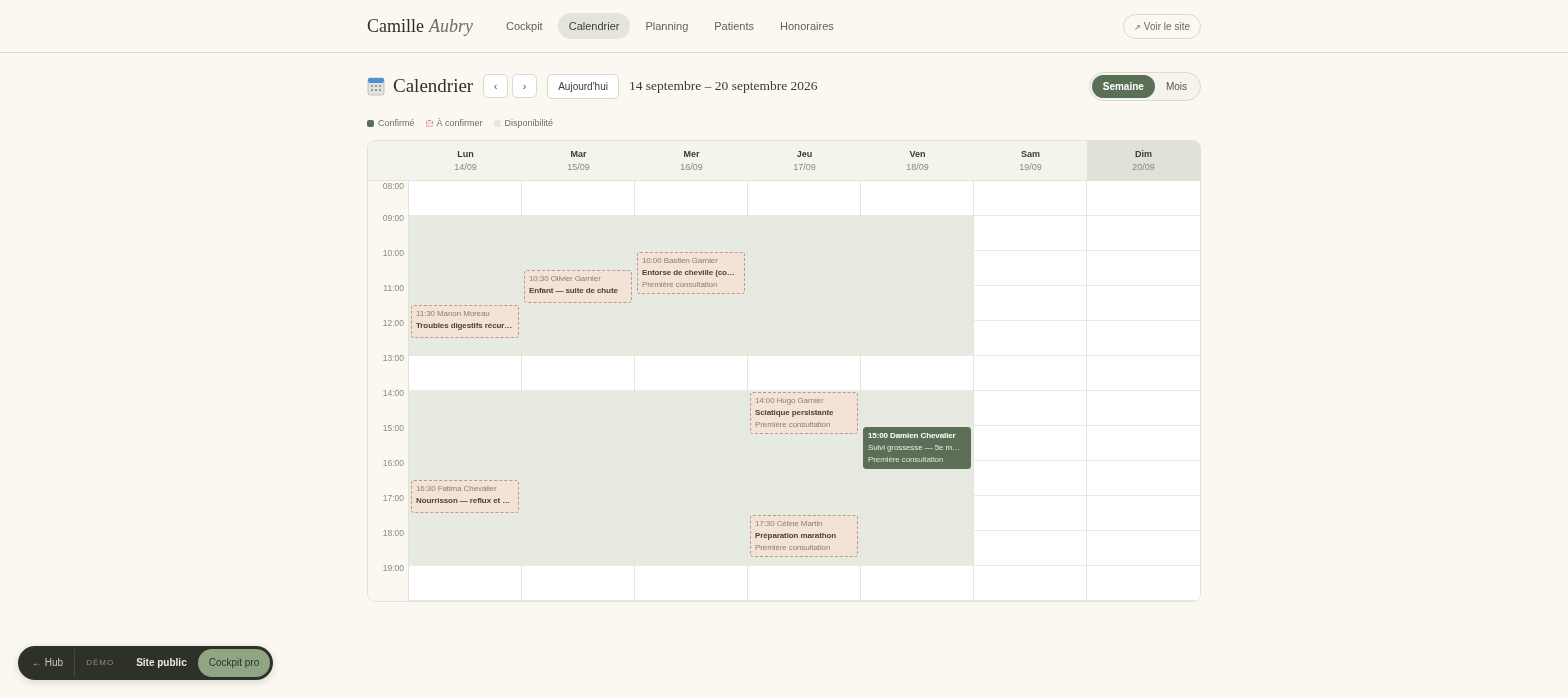 The image size is (1568, 698). I want to click on appointment-card: 15:00 Damien Chevalier Suivi grossesse — 5e m… Première consultation, so click(917, 448).